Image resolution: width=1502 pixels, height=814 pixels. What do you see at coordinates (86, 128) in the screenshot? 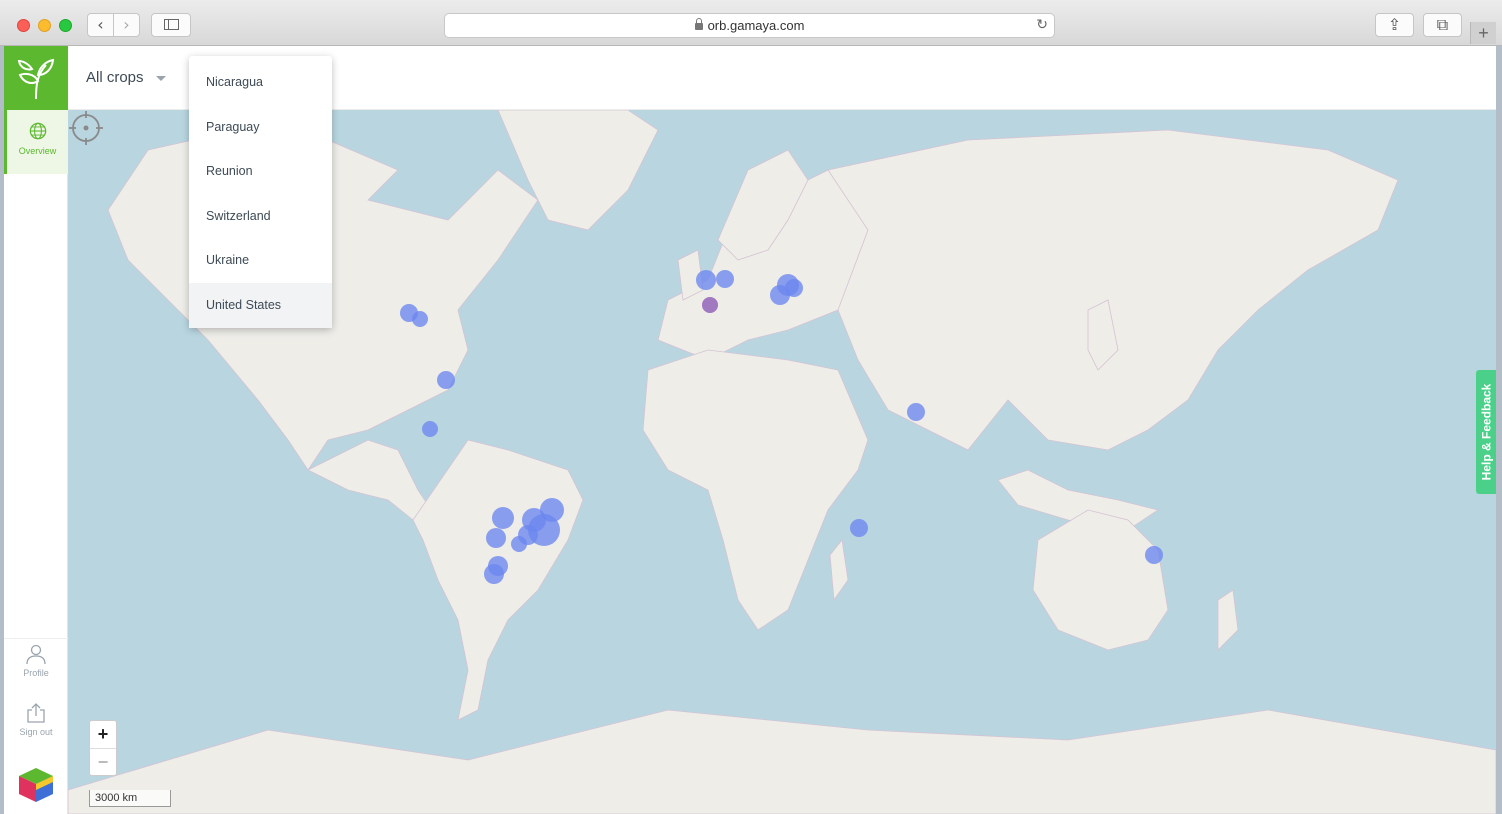
I see `locate-icon` at bounding box center [86, 128].